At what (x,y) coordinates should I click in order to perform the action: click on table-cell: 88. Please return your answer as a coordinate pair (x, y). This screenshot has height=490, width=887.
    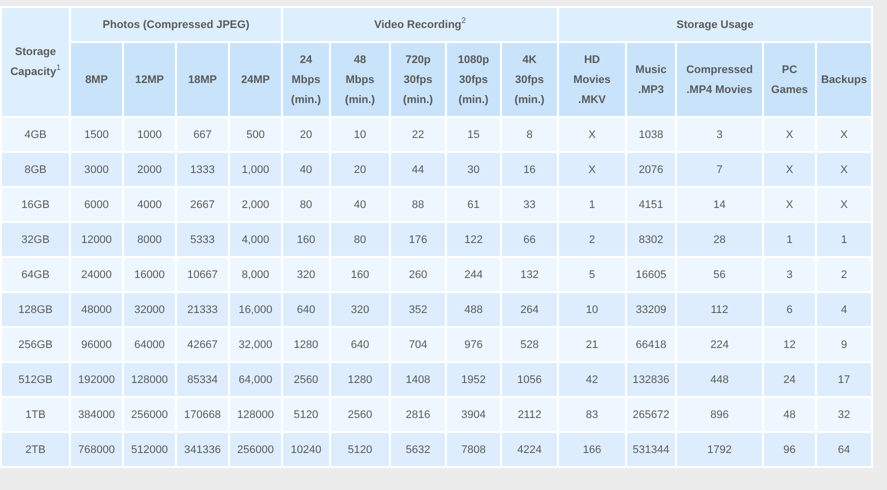
    Looking at the image, I should click on (418, 204).